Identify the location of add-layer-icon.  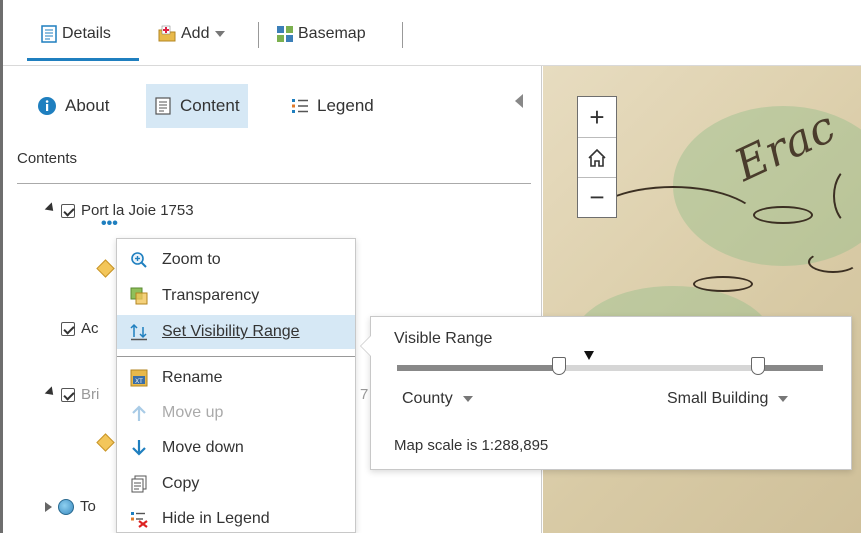
(167, 33).